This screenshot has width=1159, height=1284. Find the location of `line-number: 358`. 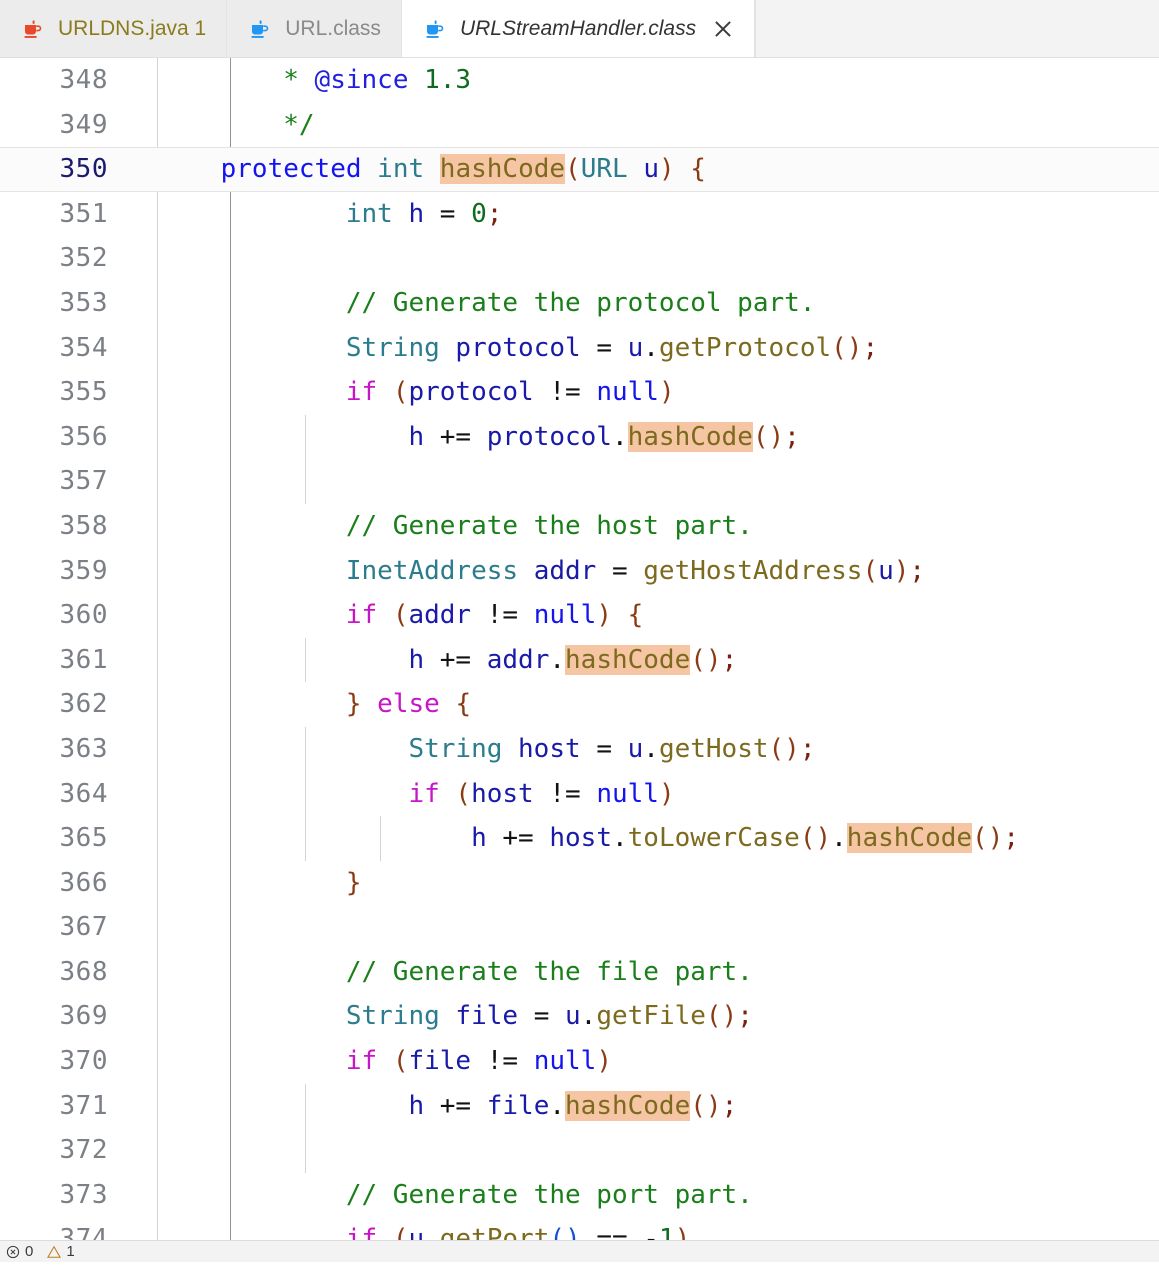

line-number: 358 is located at coordinates (54, 526).